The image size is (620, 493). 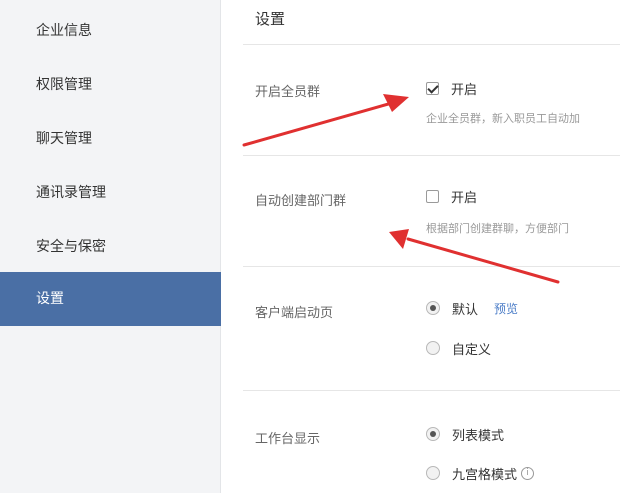 What do you see at coordinates (433, 473) in the screenshot?
I see `workbench-grid-radio` at bounding box center [433, 473].